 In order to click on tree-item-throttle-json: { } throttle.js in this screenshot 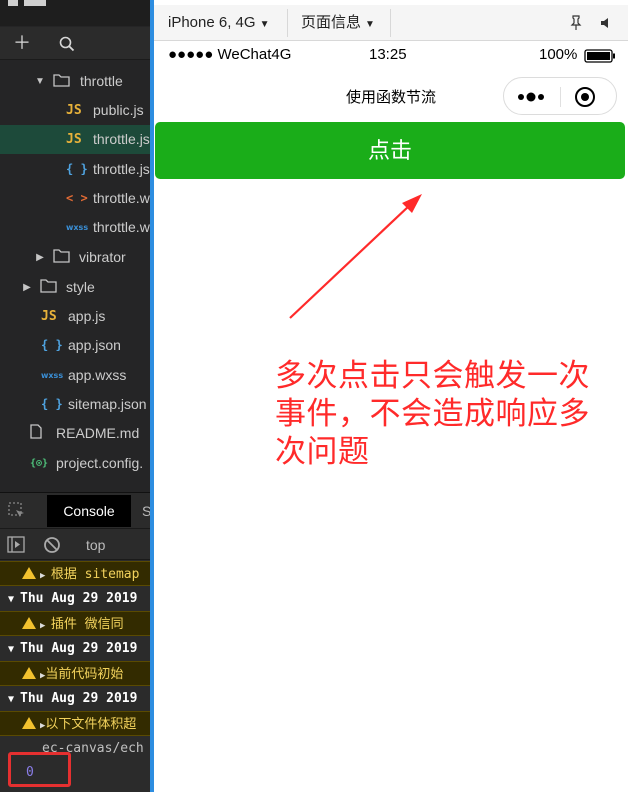, I will do `click(75, 169)`.